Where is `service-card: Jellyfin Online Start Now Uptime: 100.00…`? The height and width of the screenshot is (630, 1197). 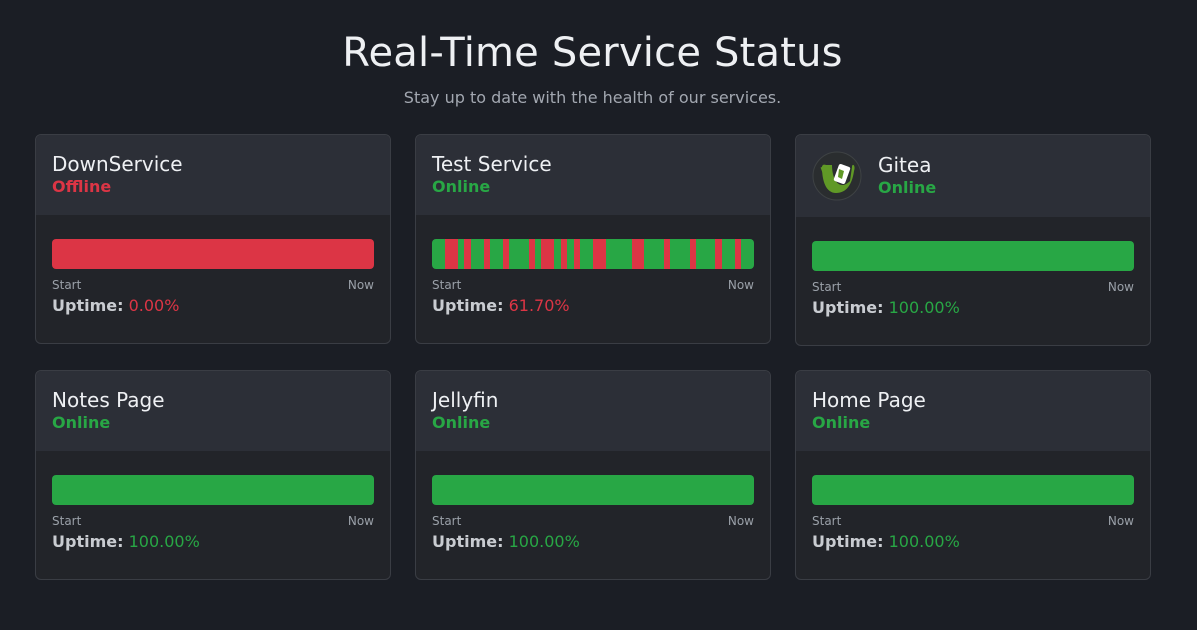 service-card: Jellyfin Online Start Now Uptime: 100.00… is located at coordinates (593, 475).